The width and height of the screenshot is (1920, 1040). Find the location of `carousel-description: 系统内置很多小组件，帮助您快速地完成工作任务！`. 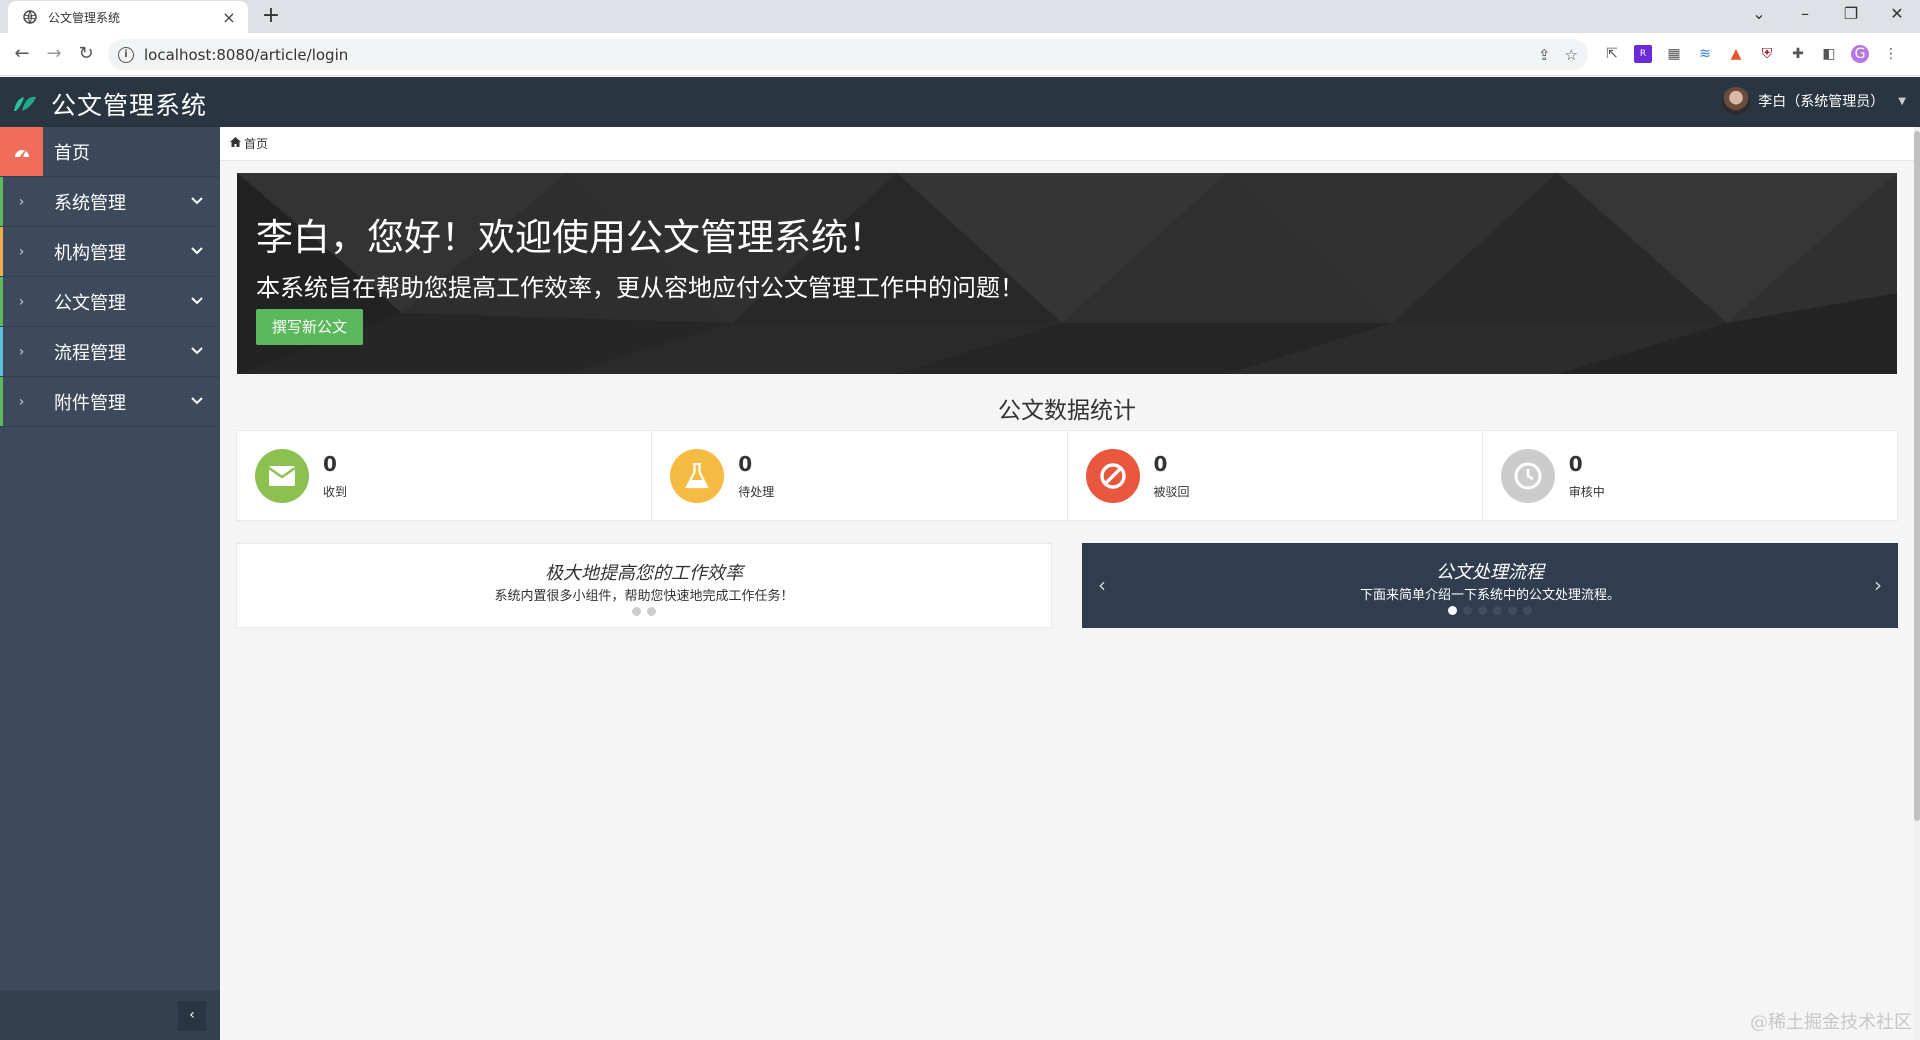

carousel-description: 系统内置很多小组件，帮助您快速地完成工作任务！ is located at coordinates (644, 596).